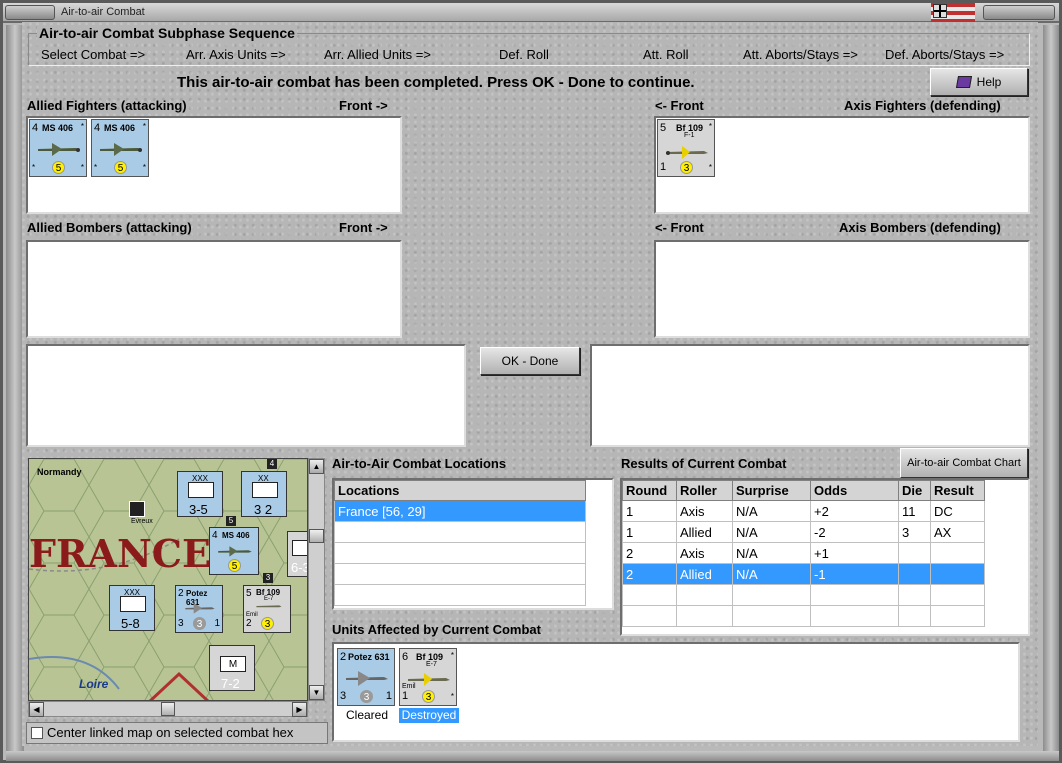 The height and width of the screenshot is (763, 1062). Describe the element at coordinates (530, 361) in the screenshot. I see `ok-done-button: OK - Done` at that location.